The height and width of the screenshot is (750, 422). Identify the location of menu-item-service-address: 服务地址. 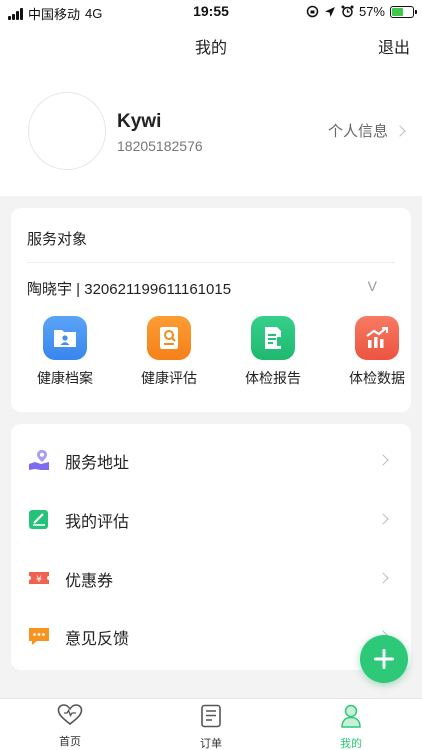
(211, 459).